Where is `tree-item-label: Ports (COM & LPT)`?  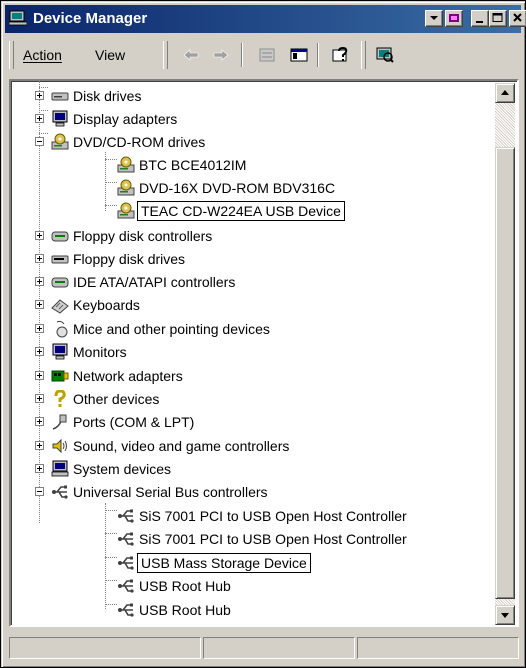
tree-item-label: Ports (COM & LPT) is located at coordinates (134, 422).